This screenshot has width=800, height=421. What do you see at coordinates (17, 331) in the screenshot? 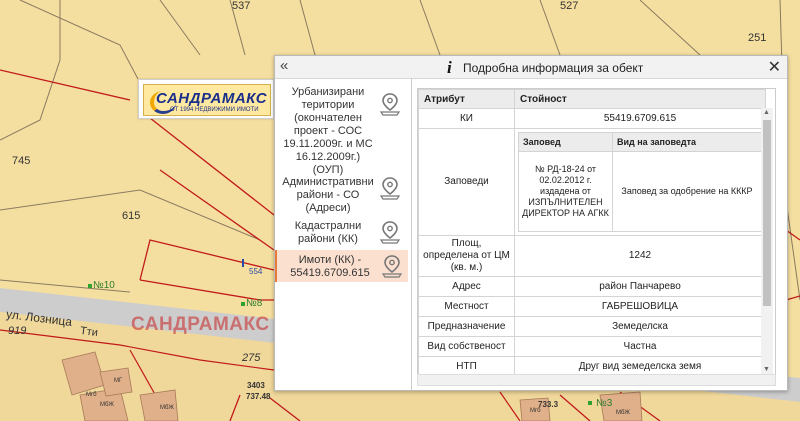
I see `parcel-label: 919` at bounding box center [17, 331].